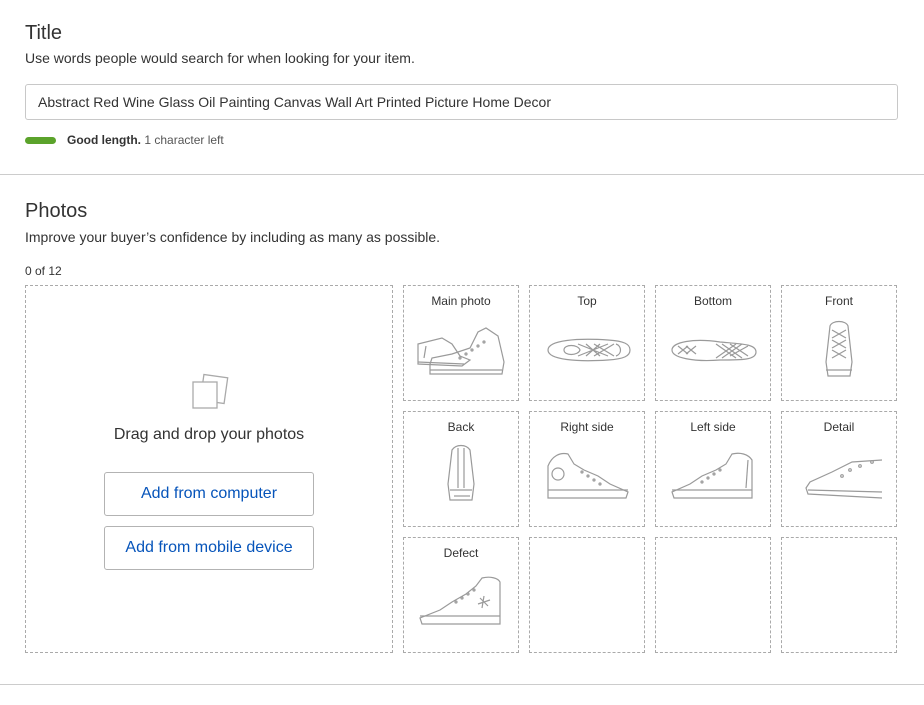 The height and width of the screenshot is (705, 924). I want to click on photo-stack-icon, so click(210, 391).